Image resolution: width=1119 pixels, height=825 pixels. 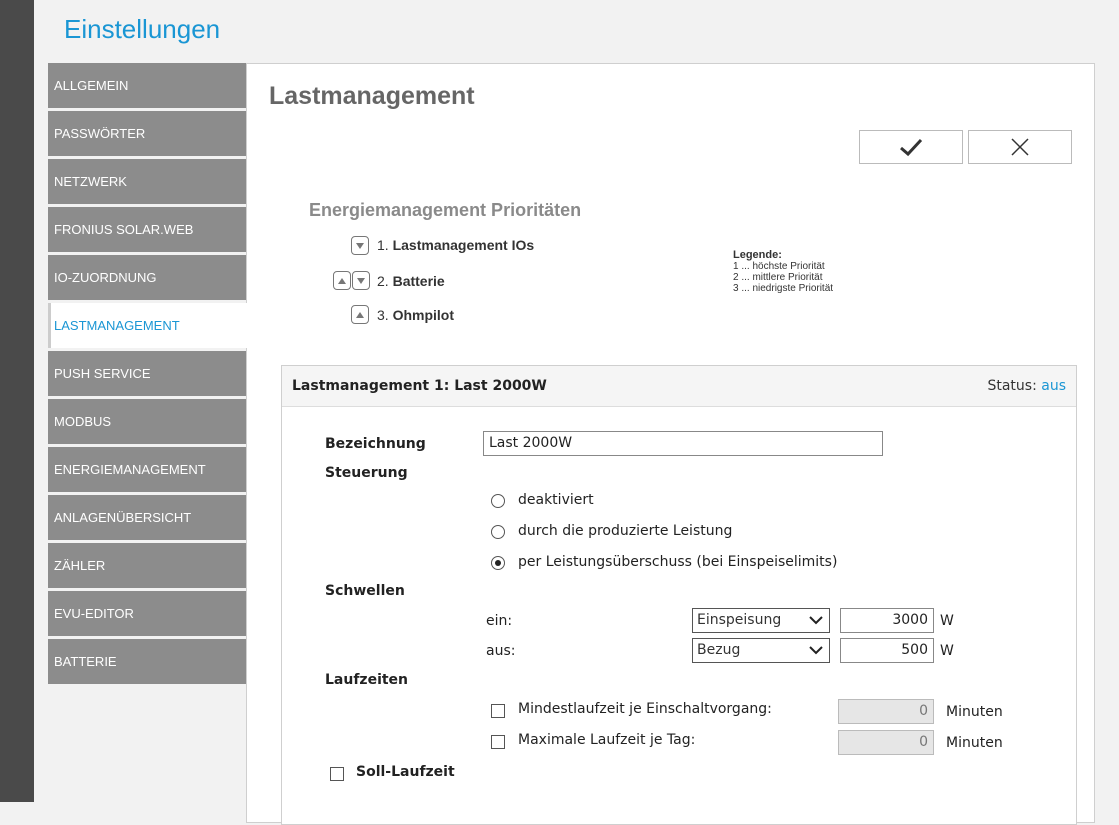 I want to click on select-value: Bezug, so click(x=719, y=650).